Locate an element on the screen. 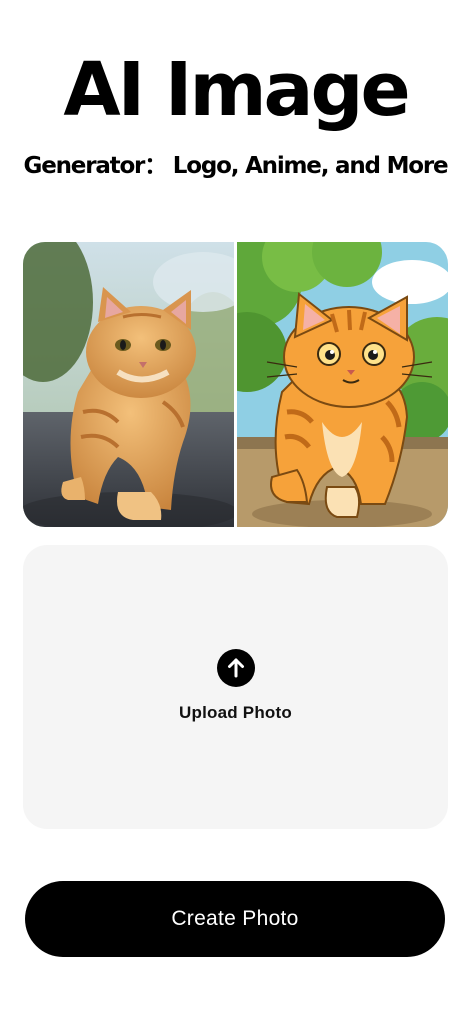 Image resolution: width=471 pixels, height=1024 pixels. create-photo-button: Create Photo is located at coordinates (235, 919).